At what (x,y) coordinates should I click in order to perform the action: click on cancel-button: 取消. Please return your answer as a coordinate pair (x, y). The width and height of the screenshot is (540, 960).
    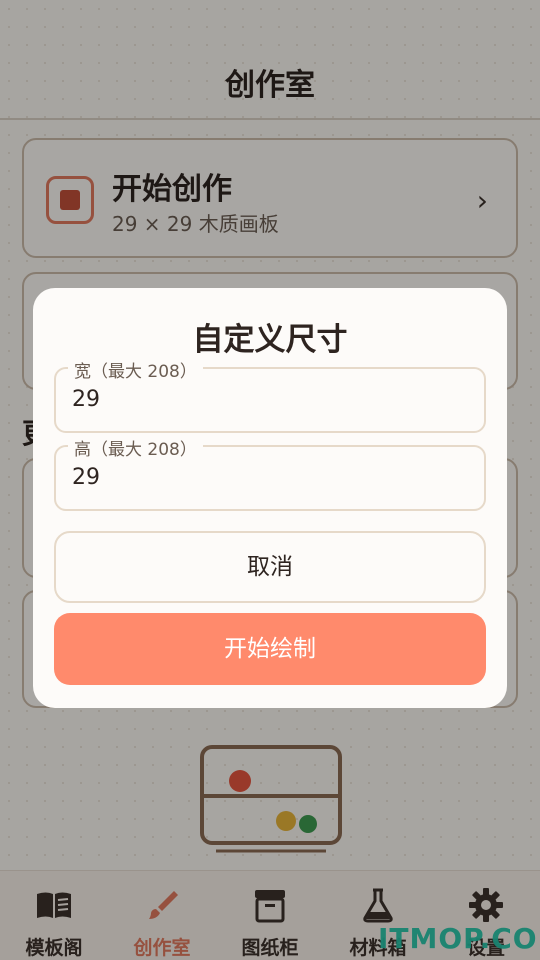
    Looking at the image, I should click on (270, 567).